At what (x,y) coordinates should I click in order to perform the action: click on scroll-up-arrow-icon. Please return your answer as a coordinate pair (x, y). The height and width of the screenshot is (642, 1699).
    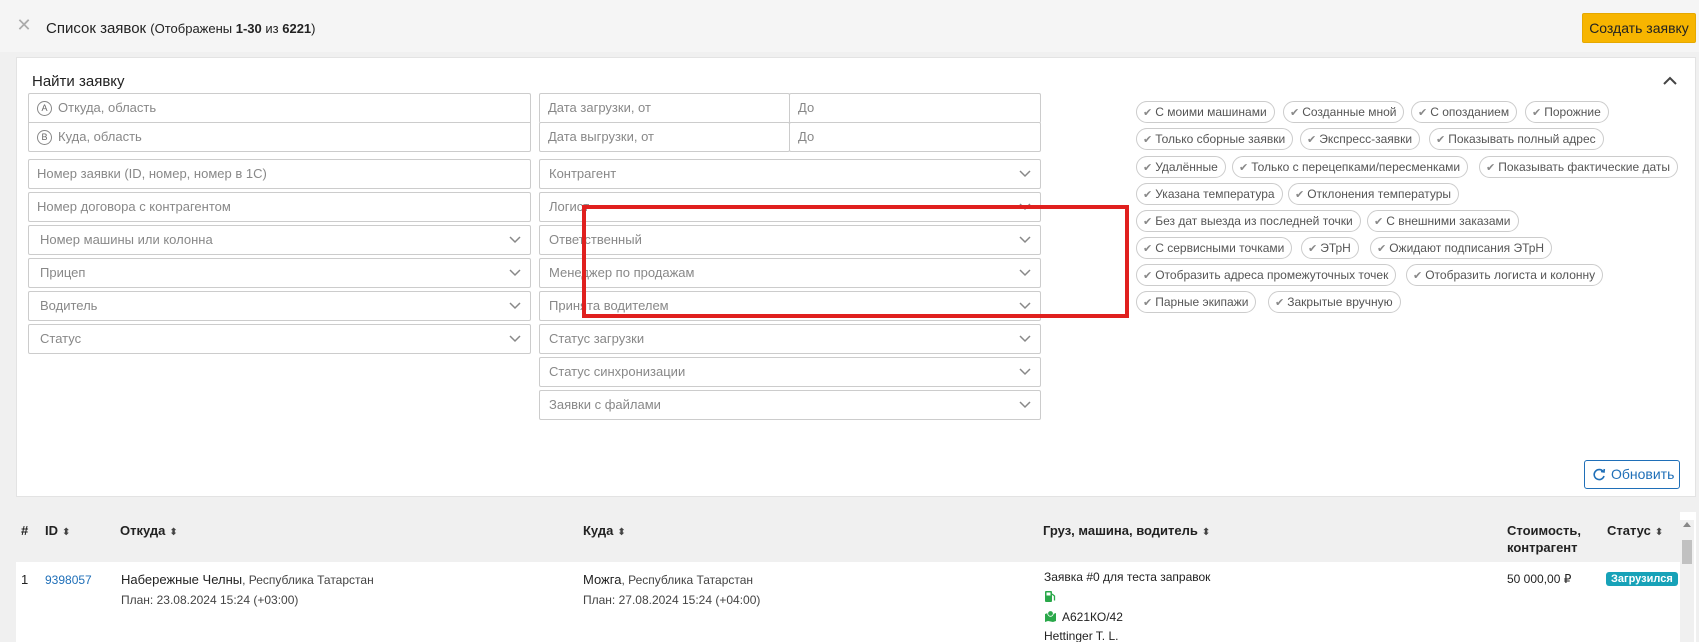
    Looking at the image, I should click on (1687, 524).